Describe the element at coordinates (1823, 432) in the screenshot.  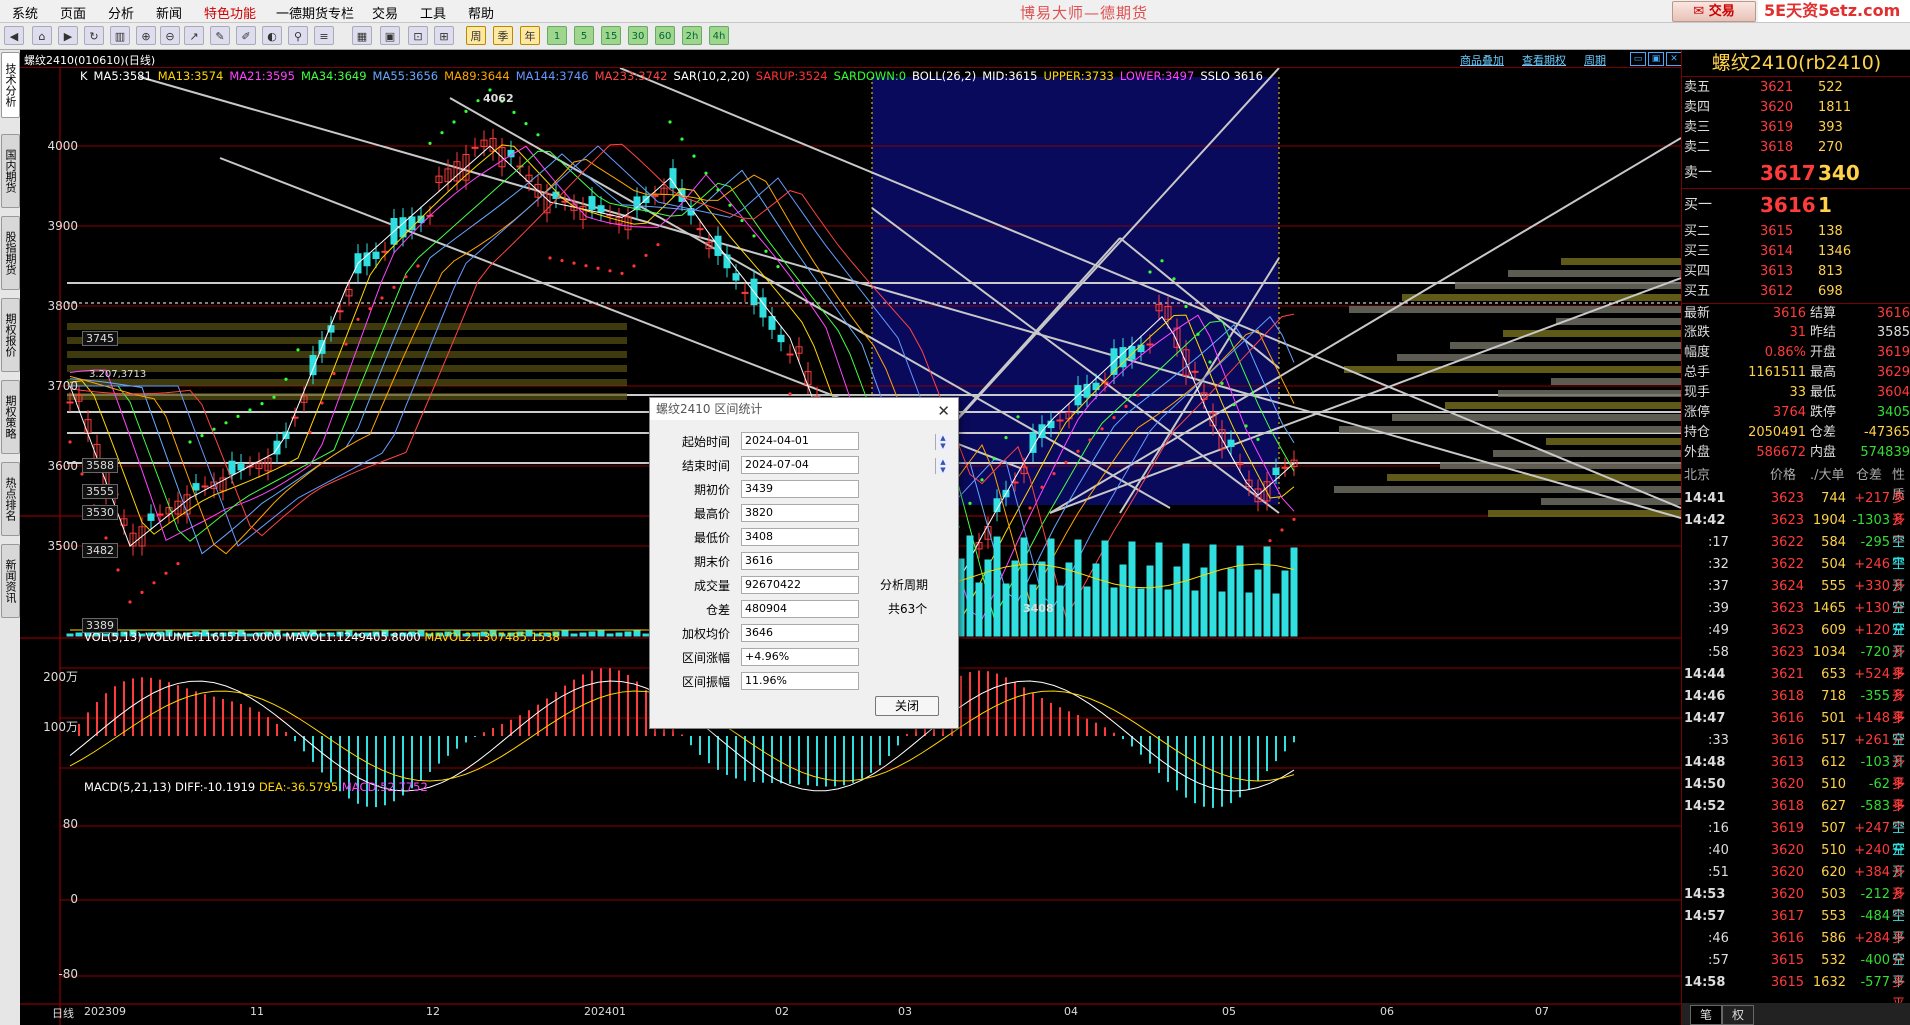
I see `quote-label: 仓差` at that location.